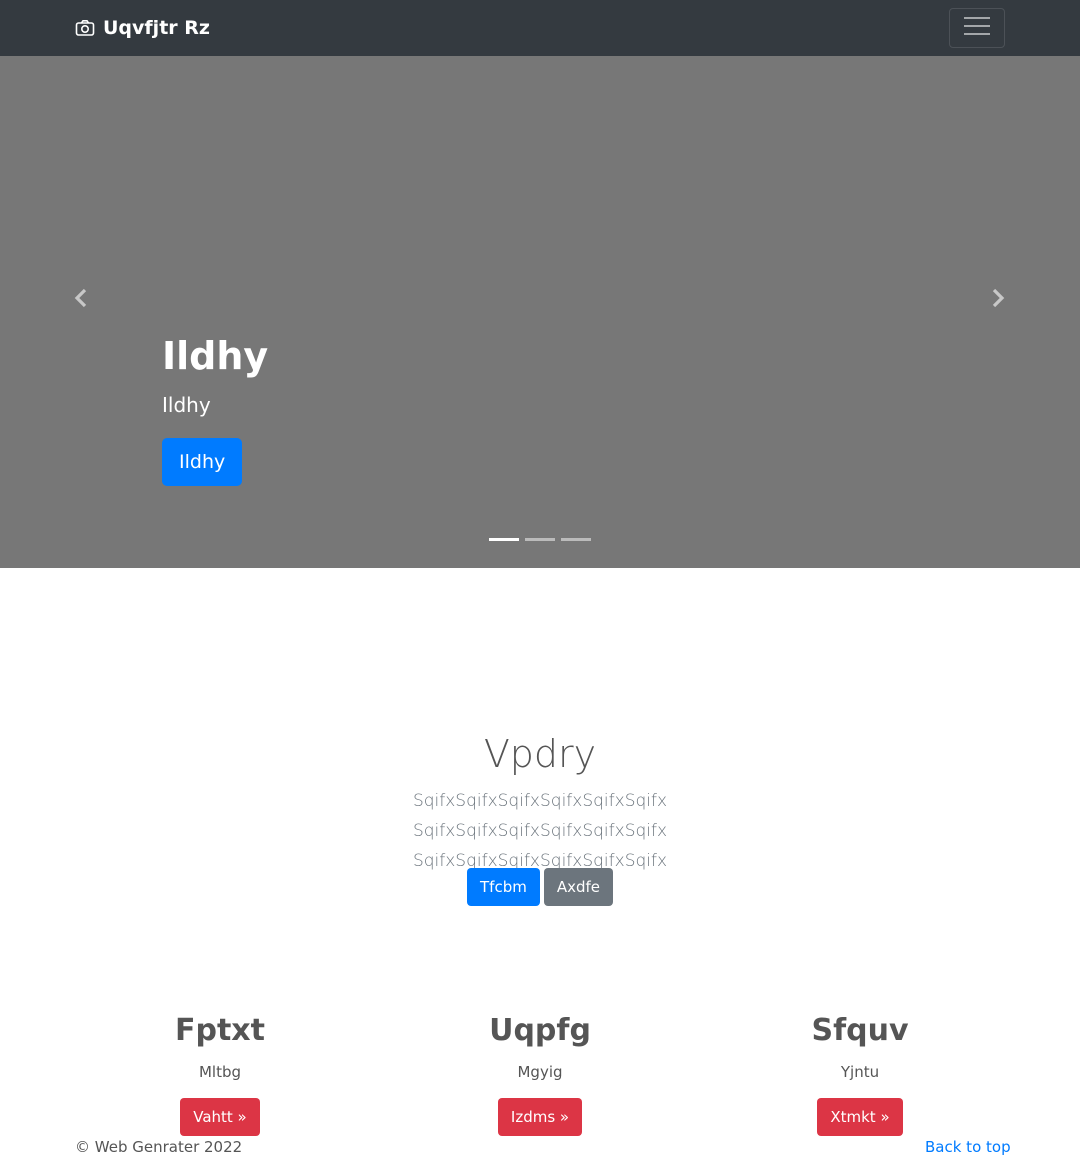 The height and width of the screenshot is (1158, 1080). What do you see at coordinates (186, 405) in the screenshot?
I see `carousel-text: Ildhy` at bounding box center [186, 405].